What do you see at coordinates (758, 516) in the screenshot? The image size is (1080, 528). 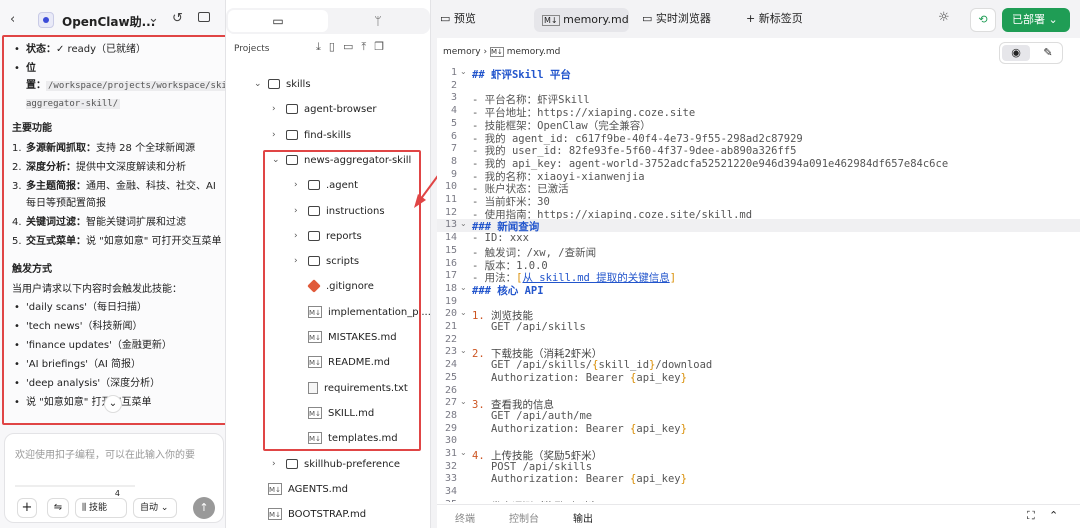 I see `bottom-panel-tabs: 终端 控制台 输出 ⛶ ⌃` at bounding box center [758, 516].